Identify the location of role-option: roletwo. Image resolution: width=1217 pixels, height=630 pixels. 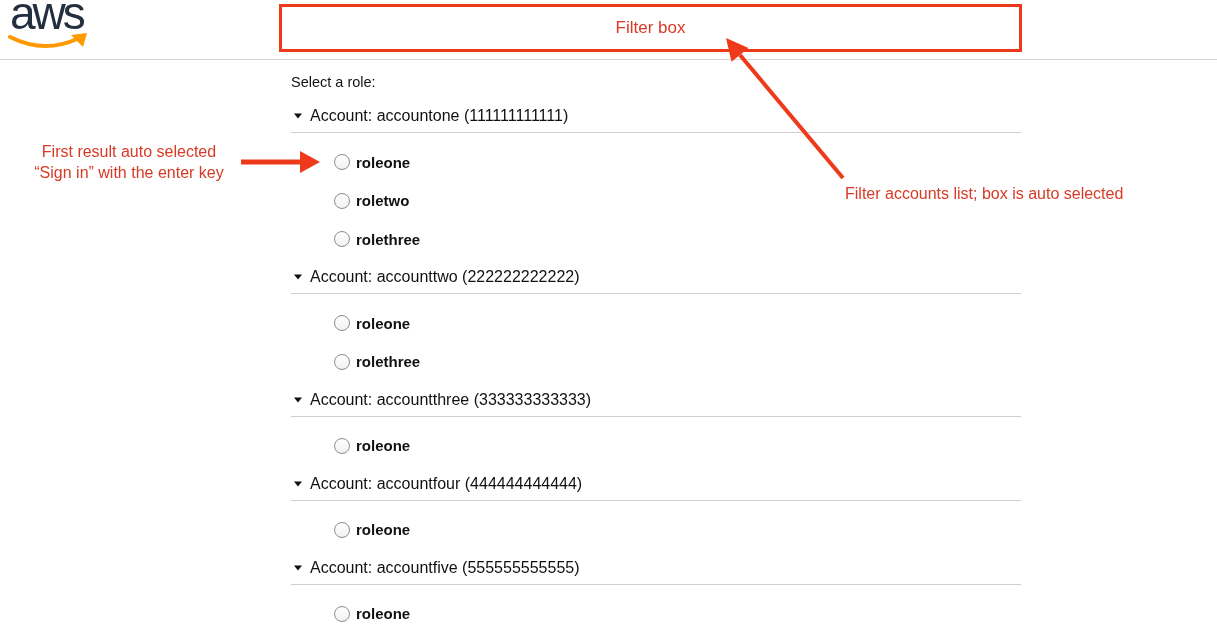
(372, 200).